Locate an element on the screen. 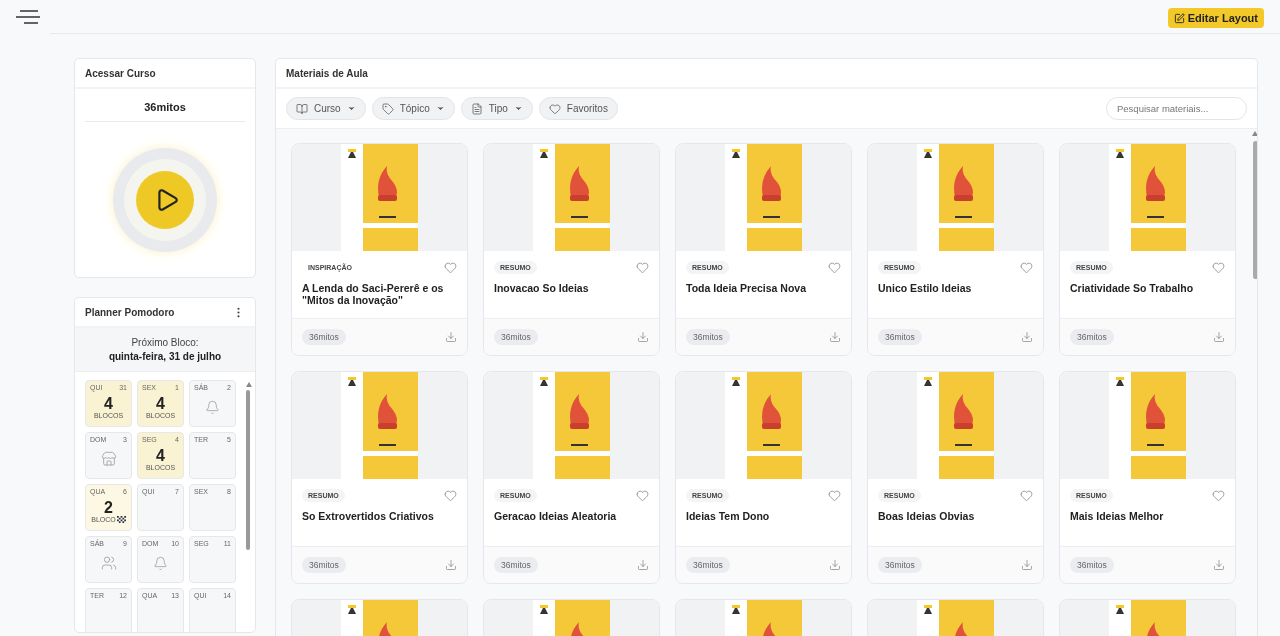 Image resolution: width=1280 pixels, height=636 pixels. edit-layout-button: Editar Layout is located at coordinates (1215, 18).